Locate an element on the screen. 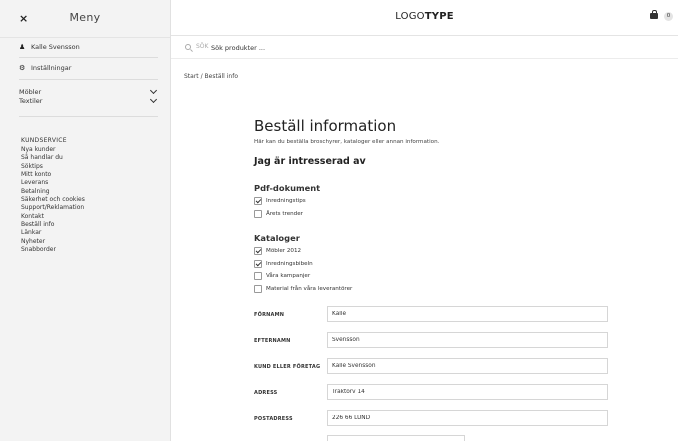 The width and height of the screenshot is (678, 441). breadcrumb: Start / Beställ info is located at coordinates (211, 76).